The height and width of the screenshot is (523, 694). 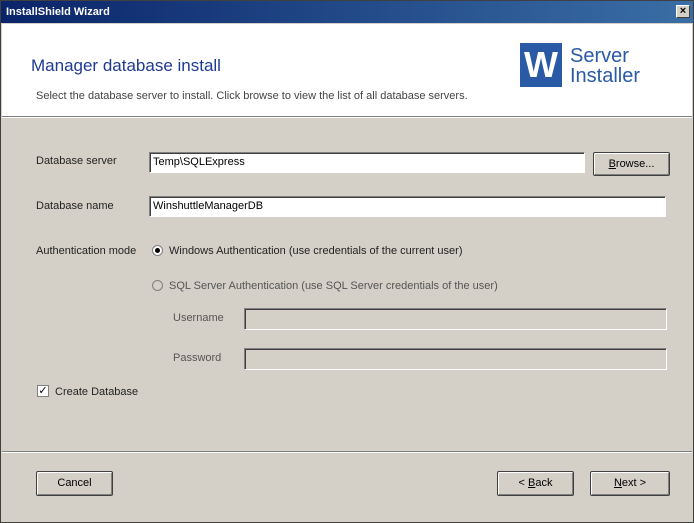 What do you see at coordinates (157, 285) in the screenshot?
I see `sql-auth-radio` at bounding box center [157, 285].